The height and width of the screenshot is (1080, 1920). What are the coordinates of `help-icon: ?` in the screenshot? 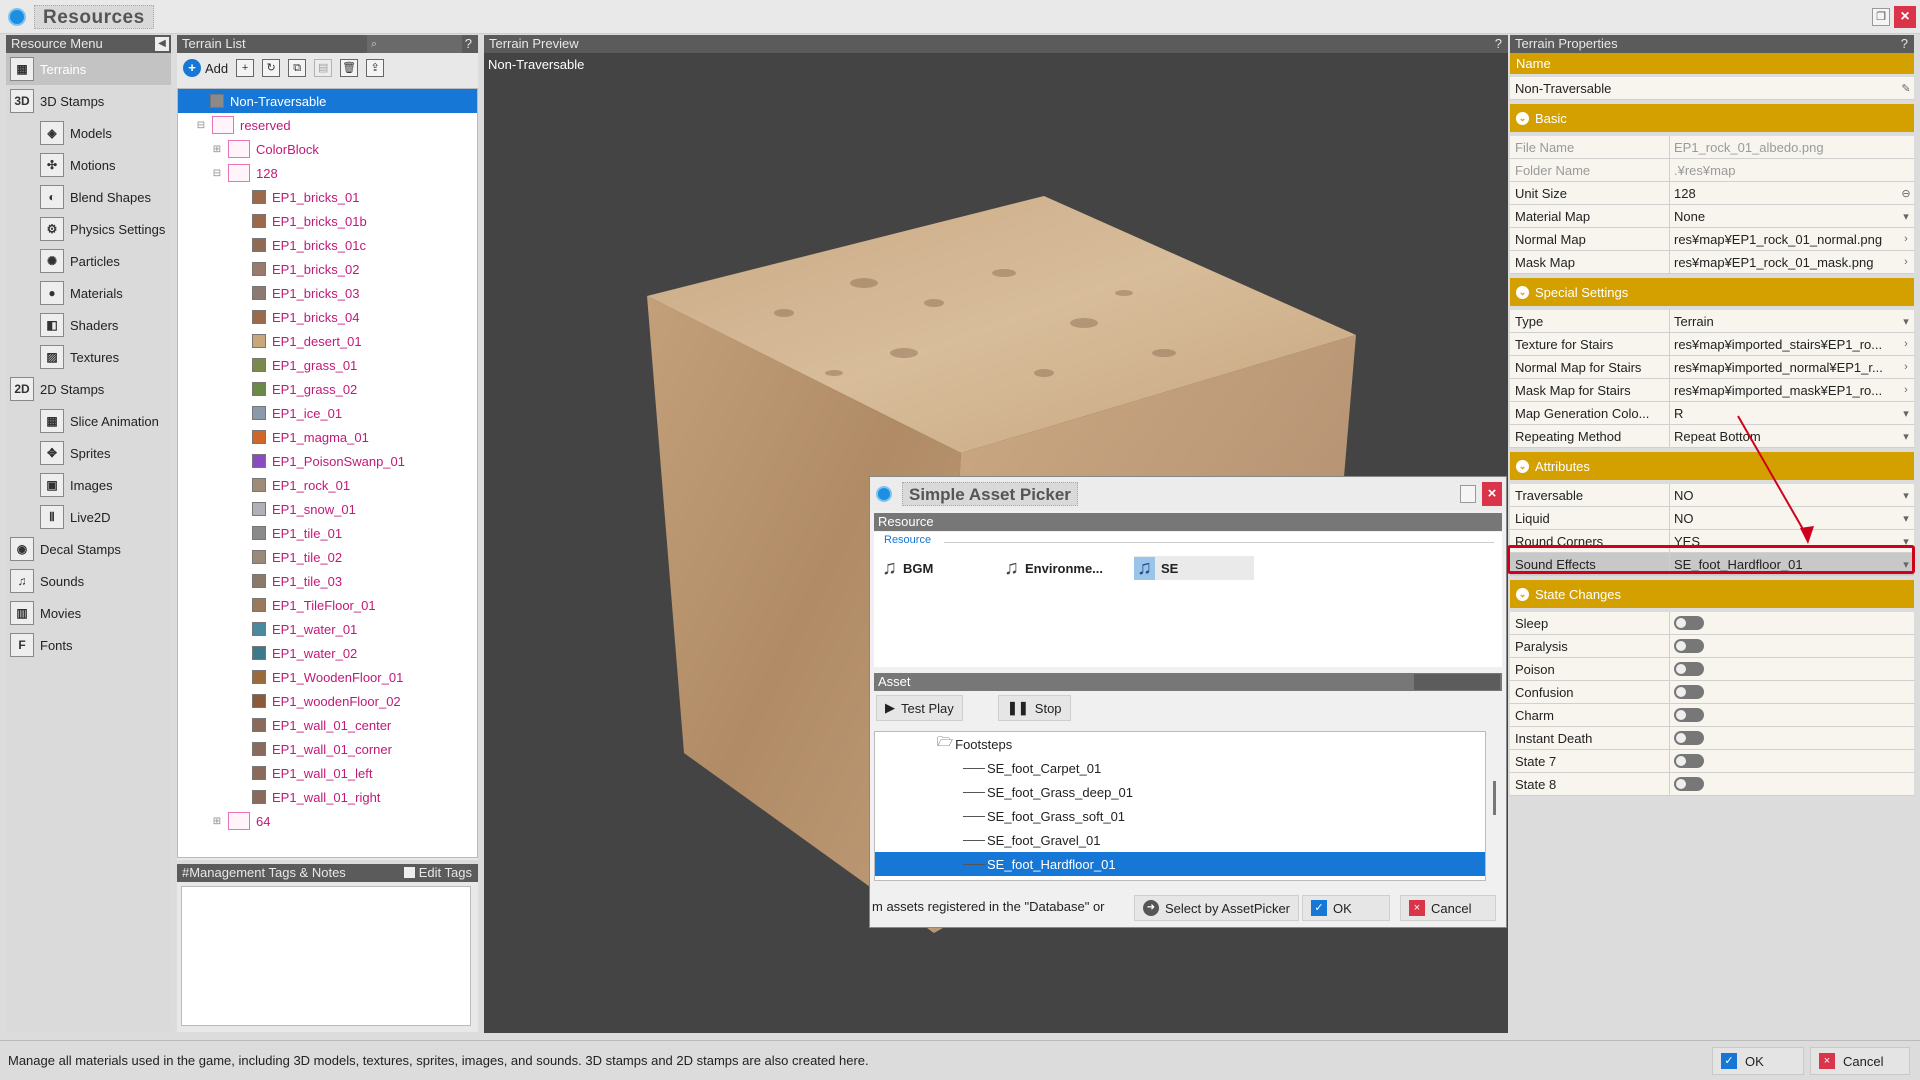 It's located at (1904, 44).